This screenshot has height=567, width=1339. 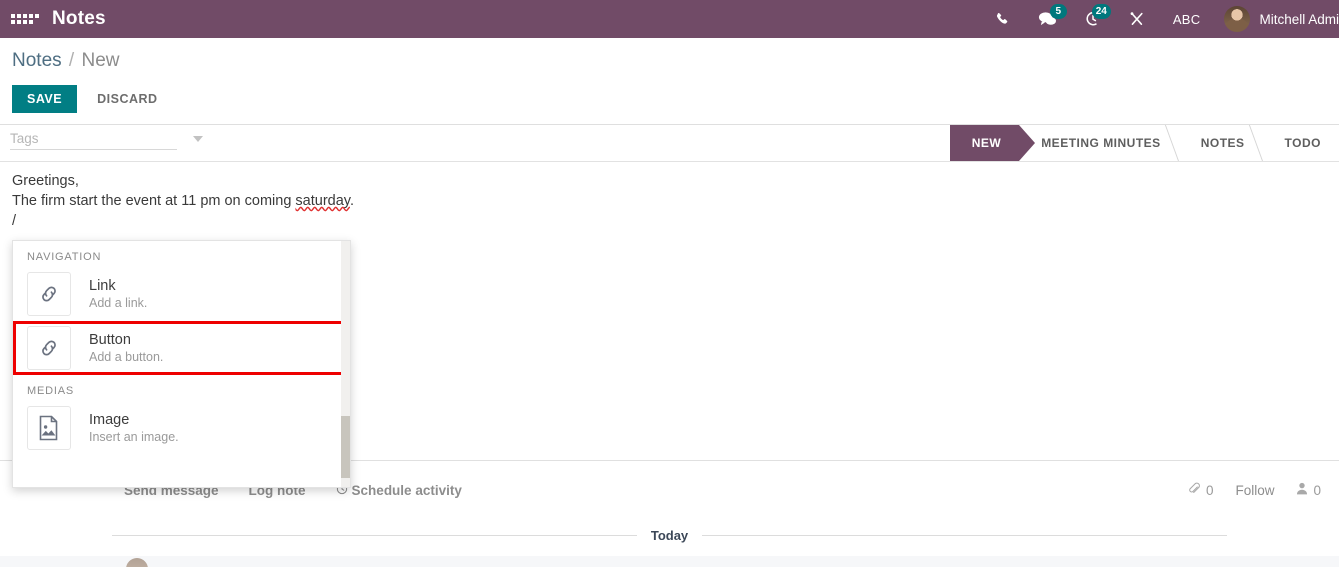 I want to click on app-brand-notes: Notes, so click(x=79, y=19).